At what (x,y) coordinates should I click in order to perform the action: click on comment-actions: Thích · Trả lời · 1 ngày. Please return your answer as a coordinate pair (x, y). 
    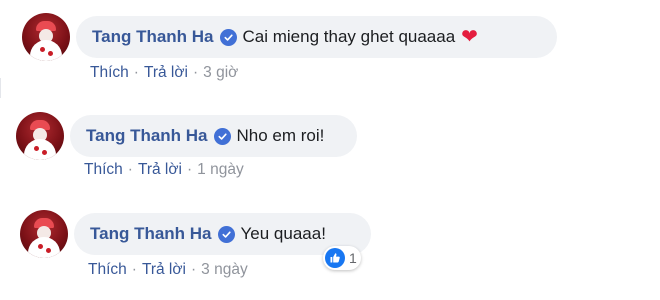
    Looking at the image, I should click on (164, 170).